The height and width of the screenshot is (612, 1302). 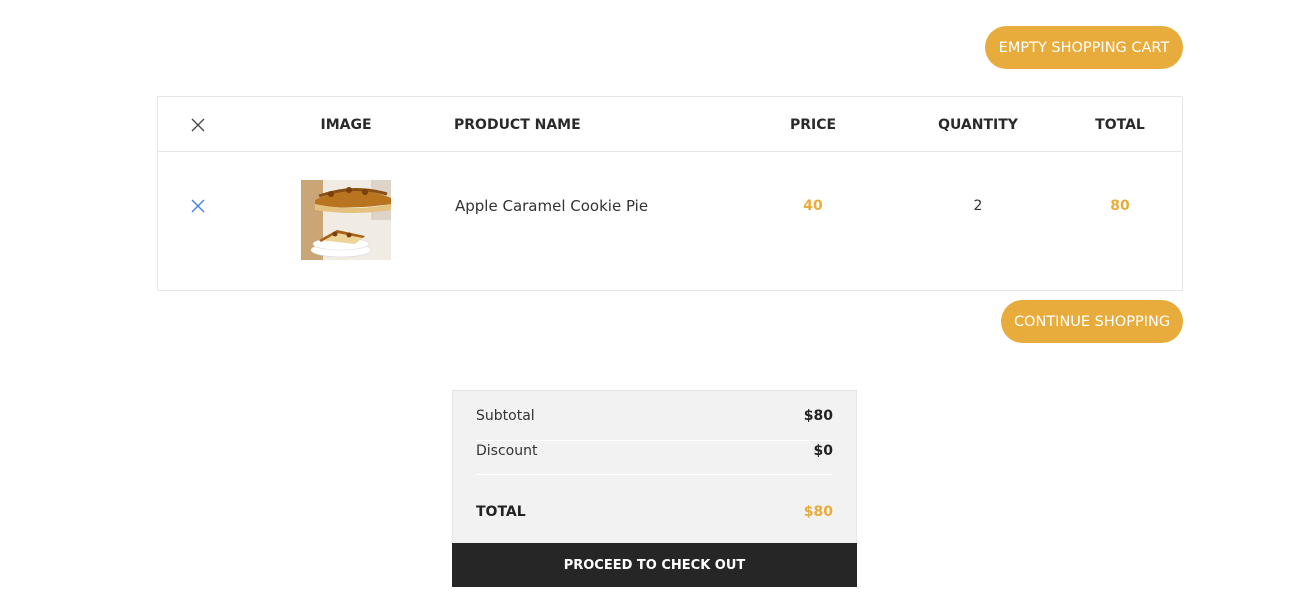 I want to click on continue-shopping-button: CONTINUE SHOPPING, so click(x=1092, y=321).